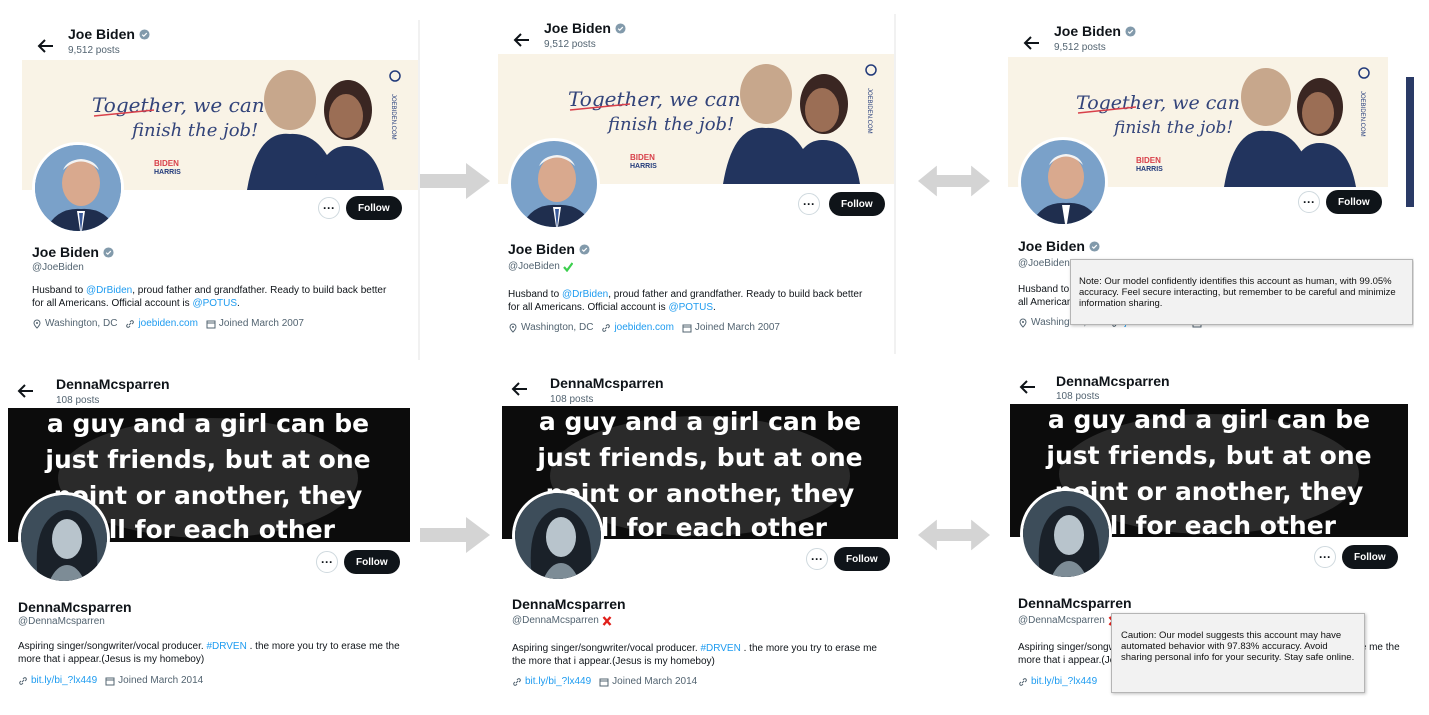 Image resolution: width=1429 pixels, height=715 pixels. What do you see at coordinates (585, 28) in the screenshot?
I see `header-name: Joe Biden` at bounding box center [585, 28].